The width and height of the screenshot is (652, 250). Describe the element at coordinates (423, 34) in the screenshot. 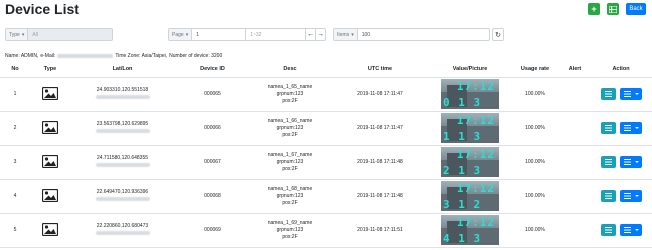

I see `items-input: 100` at that location.